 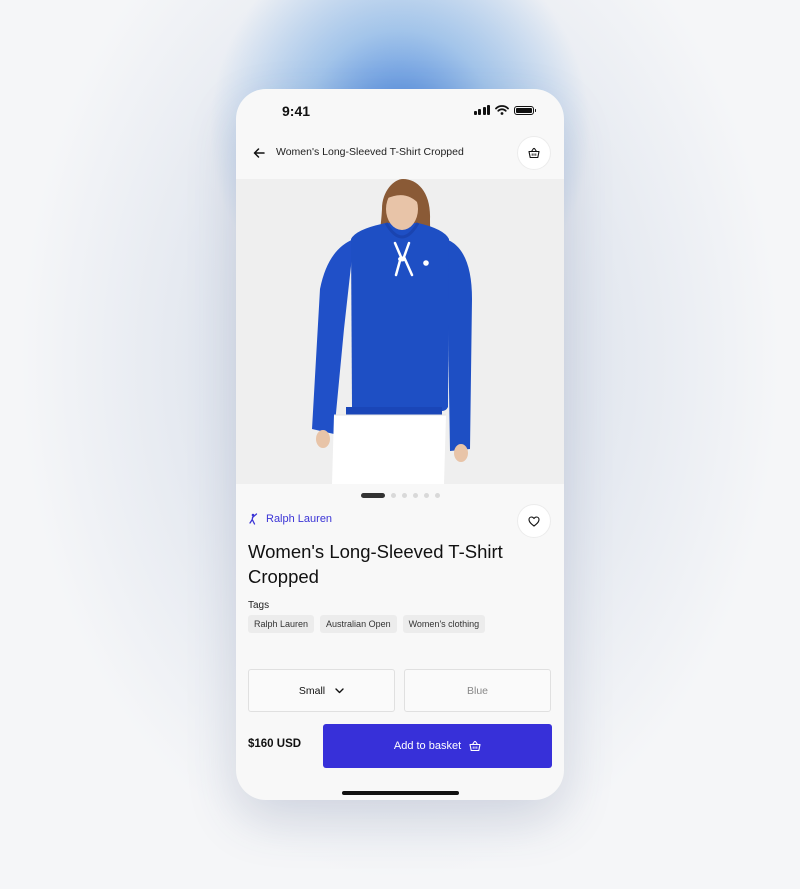 What do you see at coordinates (259, 605) in the screenshot?
I see `tags-label: Tags` at bounding box center [259, 605].